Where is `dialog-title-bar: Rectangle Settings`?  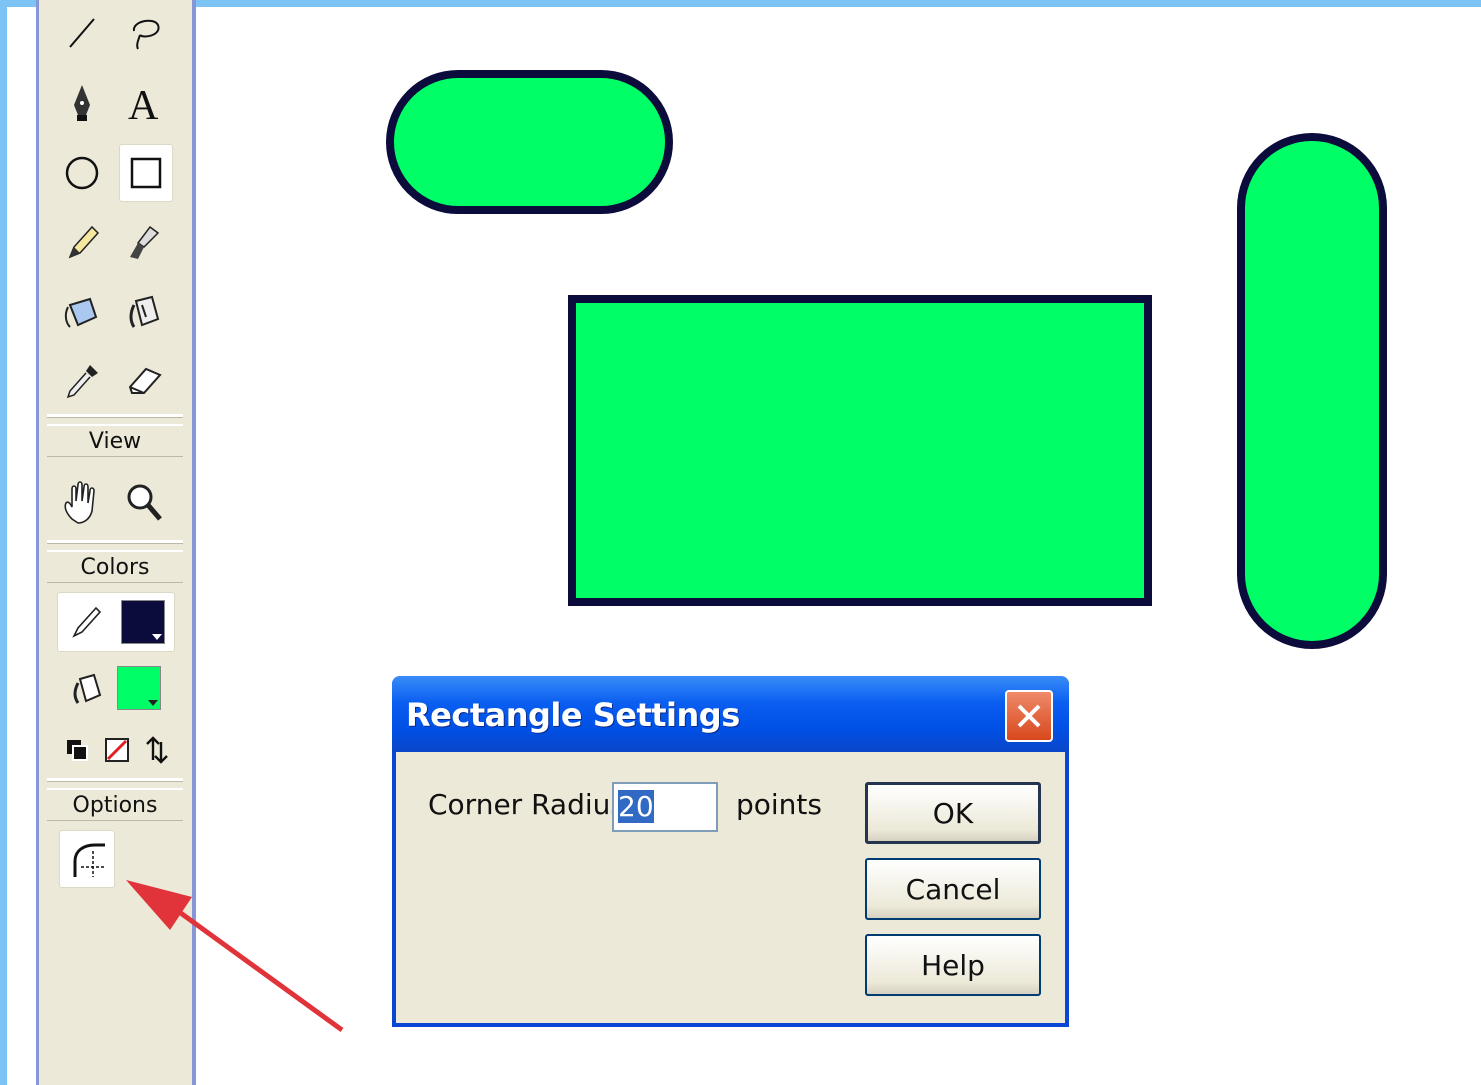 dialog-title-bar: Rectangle Settings is located at coordinates (730, 714).